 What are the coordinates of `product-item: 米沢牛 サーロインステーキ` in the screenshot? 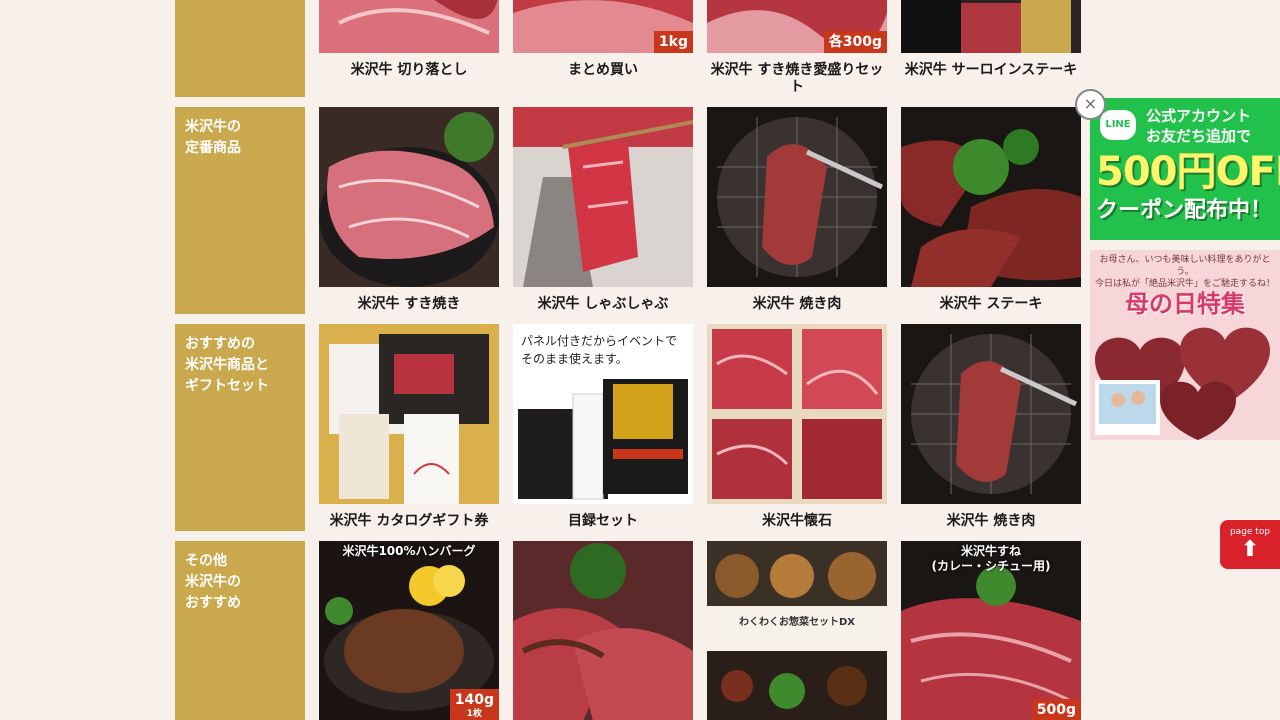 It's located at (991, 39).